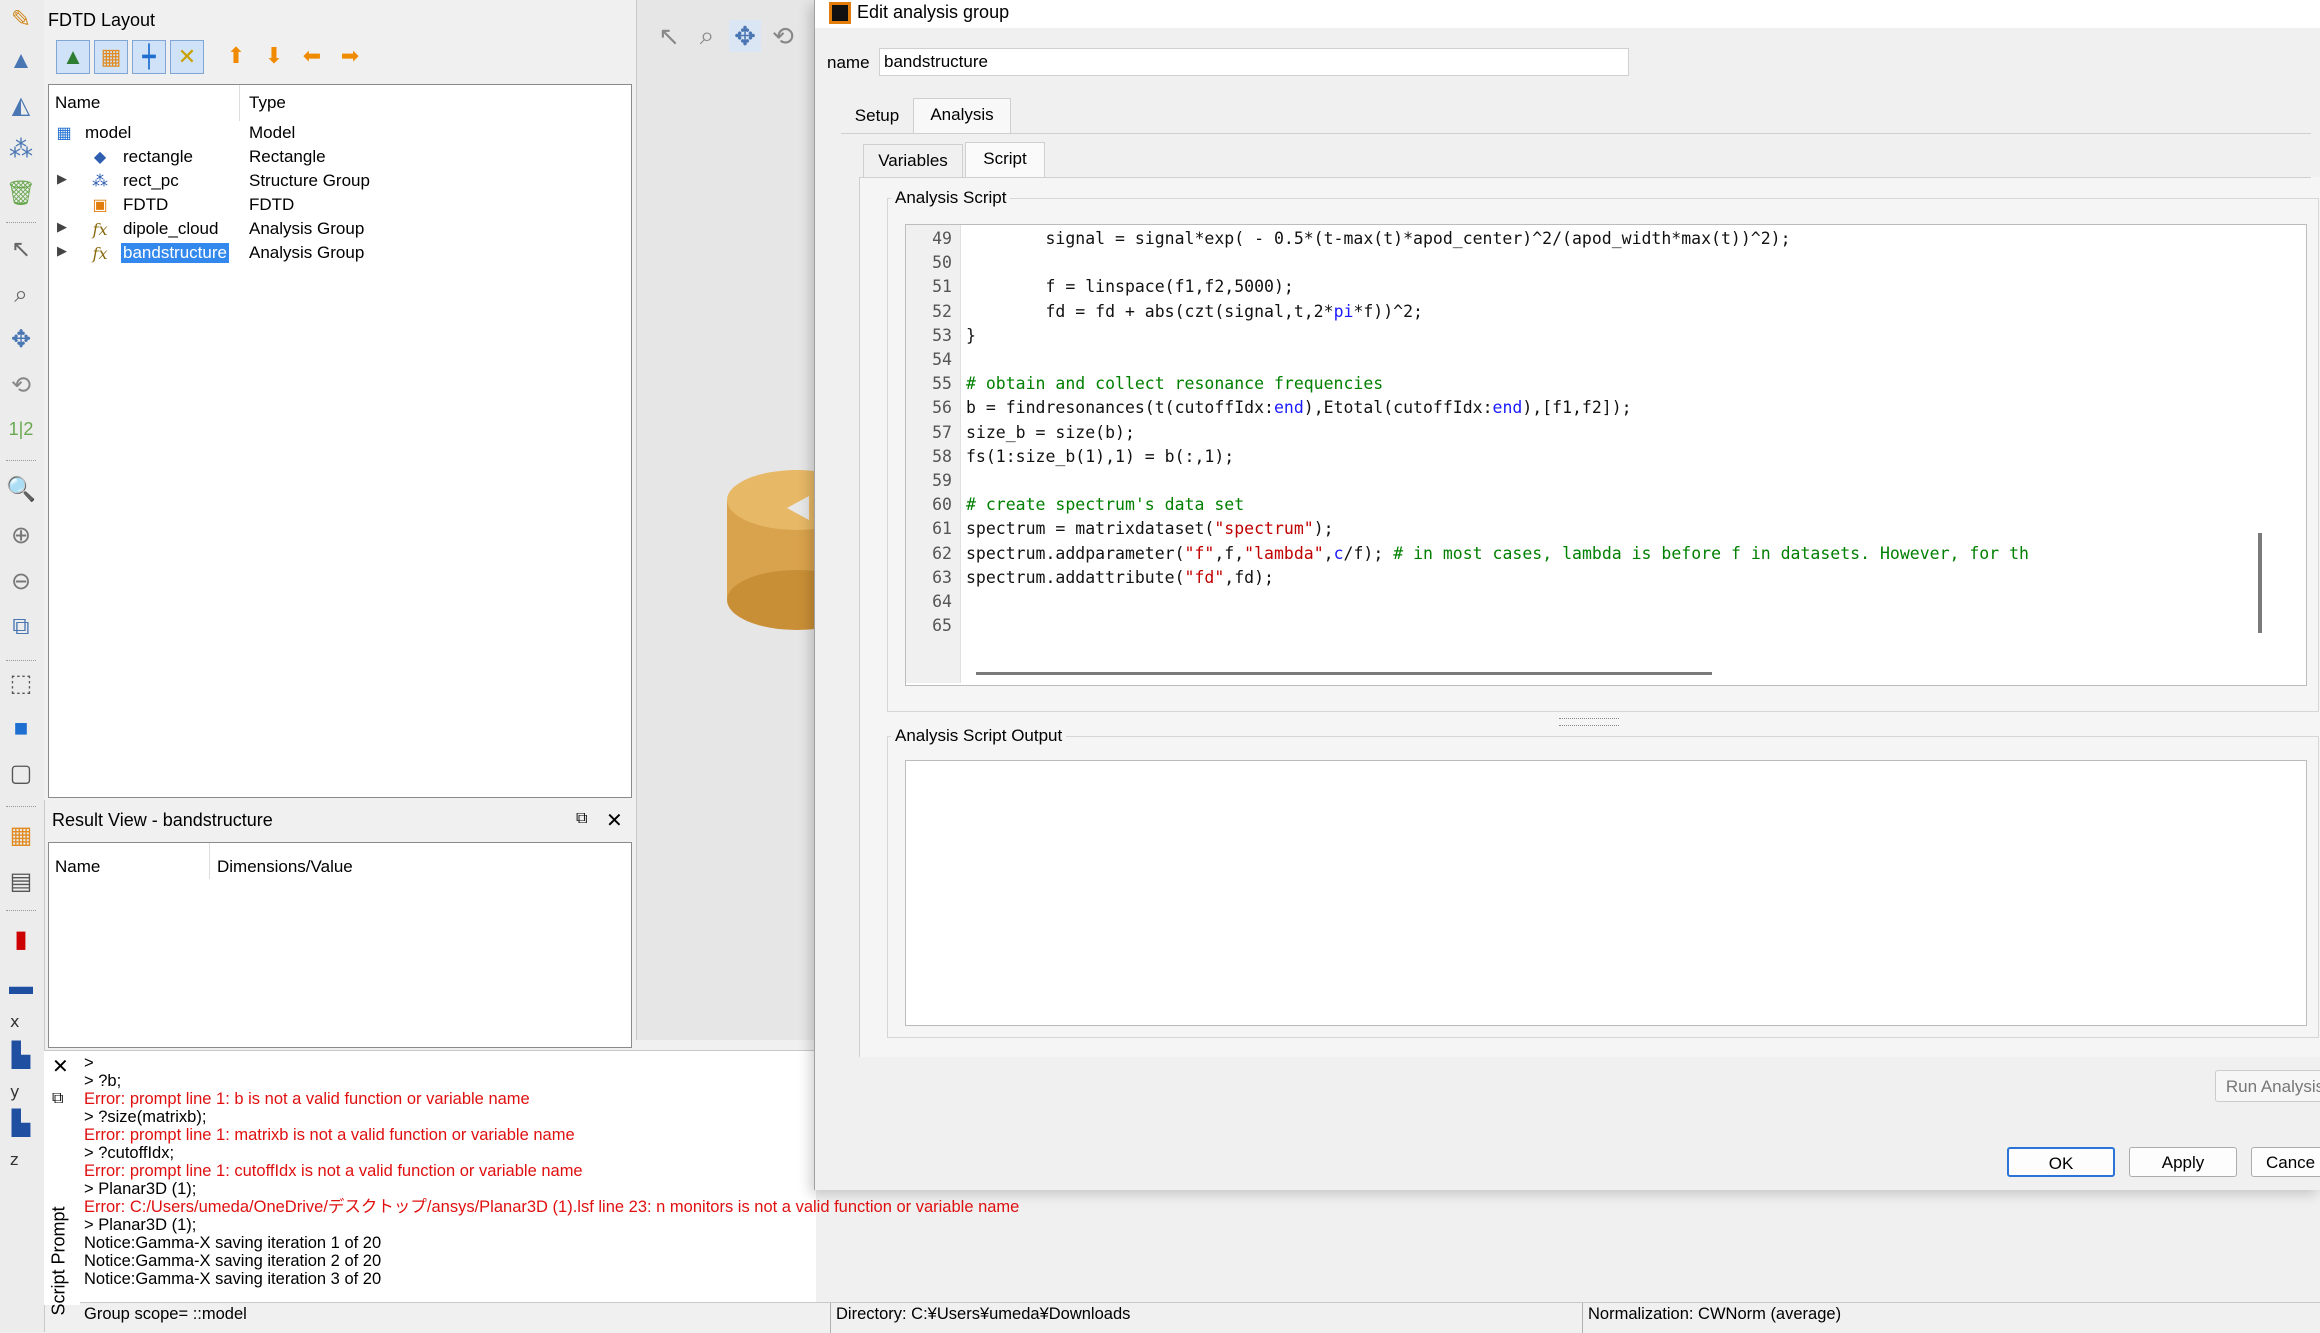 This screenshot has height=1333, width=2320. What do you see at coordinates (942, 335) in the screenshot?
I see `line-number: 53` at bounding box center [942, 335].